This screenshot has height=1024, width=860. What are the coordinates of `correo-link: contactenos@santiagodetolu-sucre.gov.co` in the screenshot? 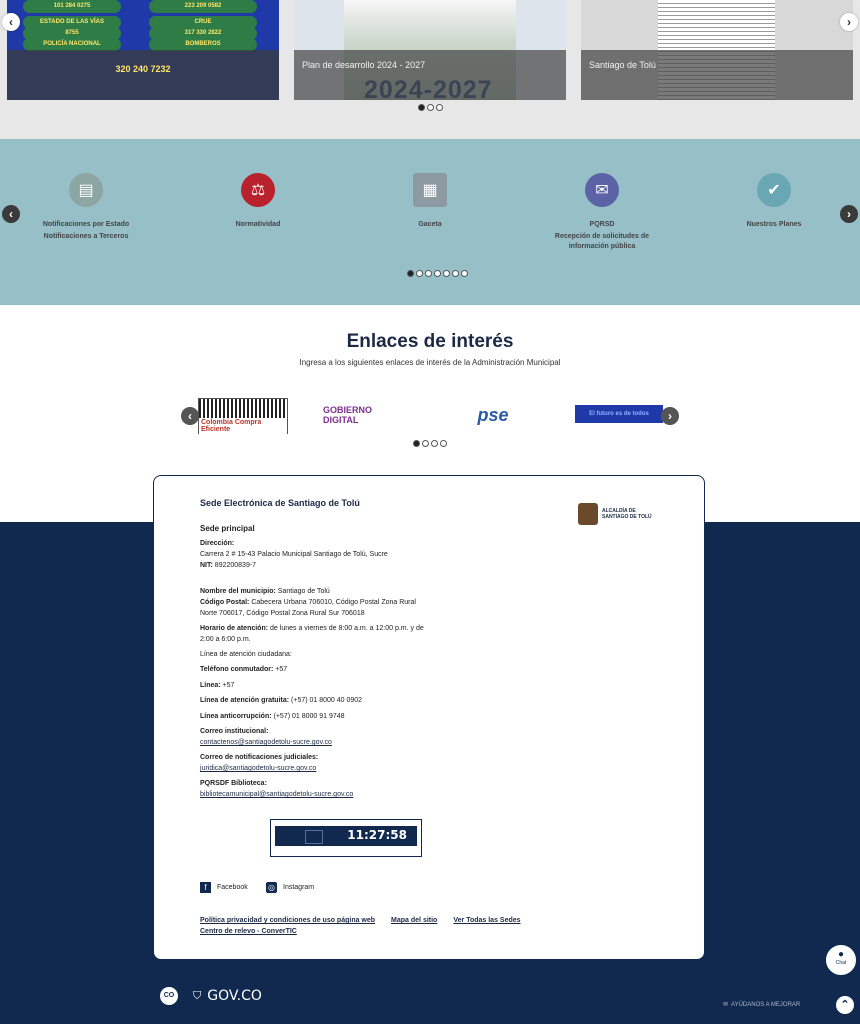 It's located at (266, 742).